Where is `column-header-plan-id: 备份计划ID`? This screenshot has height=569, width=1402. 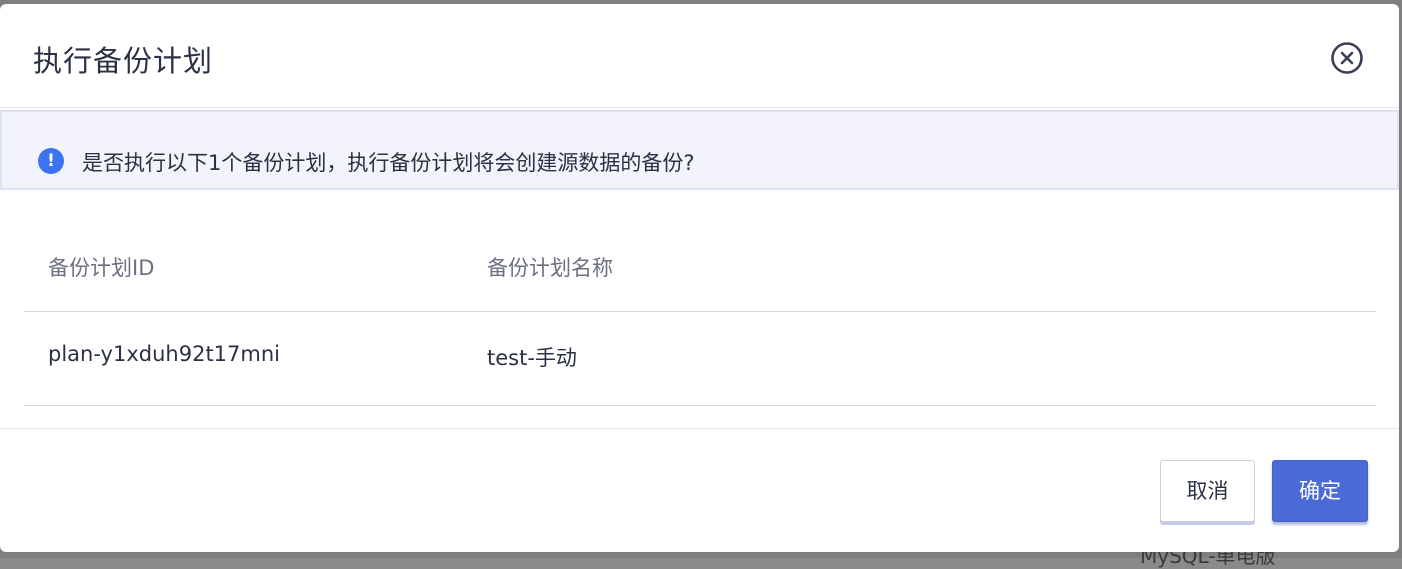
column-header-plan-id: 备份计划ID is located at coordinates (101, 268).